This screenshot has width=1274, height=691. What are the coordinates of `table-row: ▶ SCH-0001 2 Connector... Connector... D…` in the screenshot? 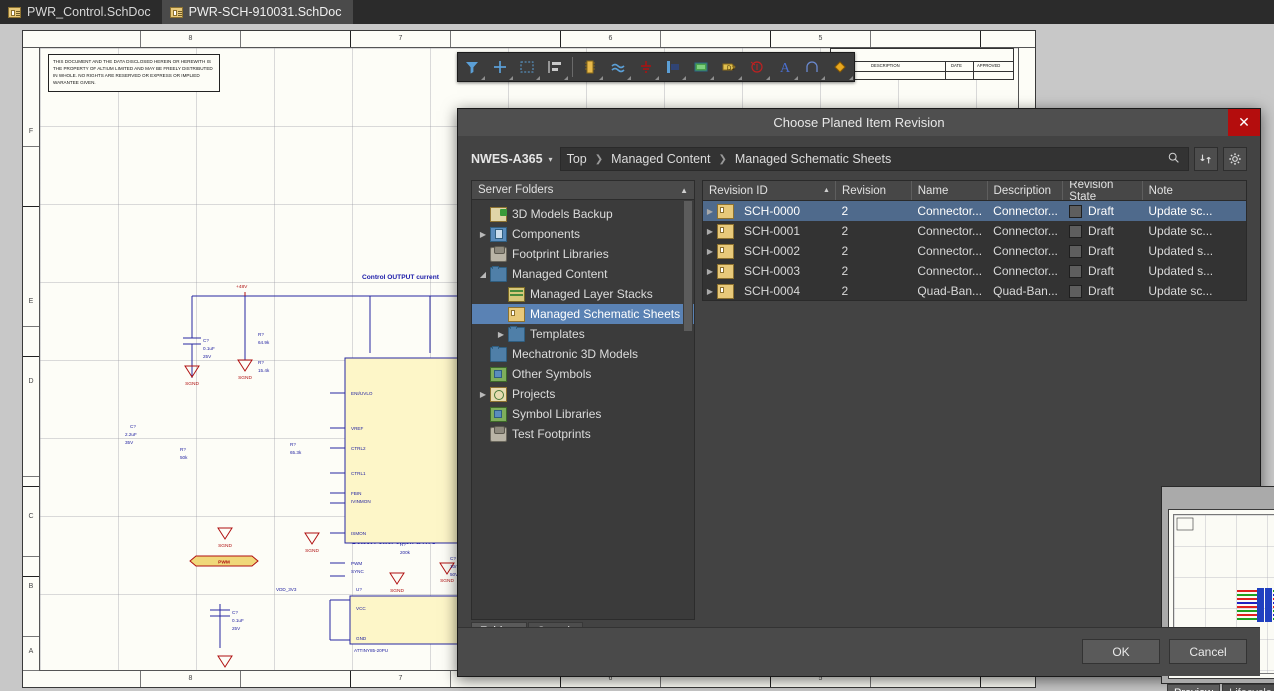 It's located at (974, 231).